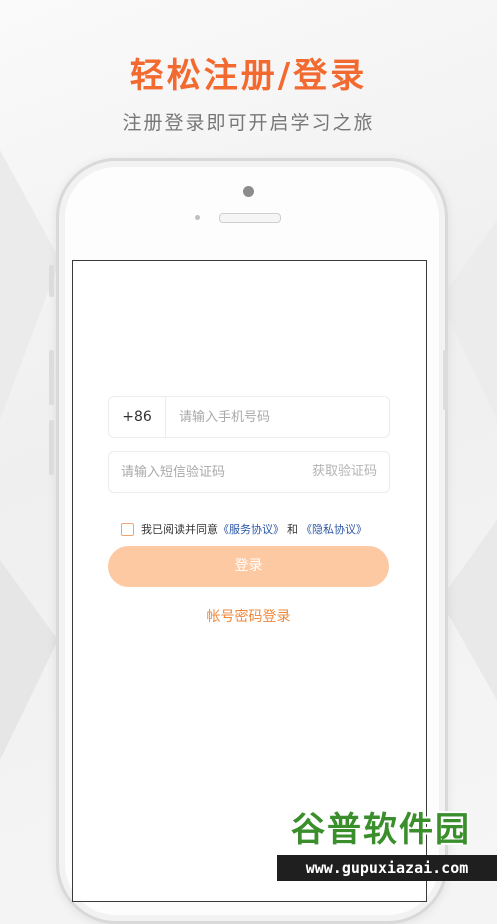  What do you see at coordinates (211, 472) in the screenshot?
I see `sms-code-input` at bounding box center [211, 472].